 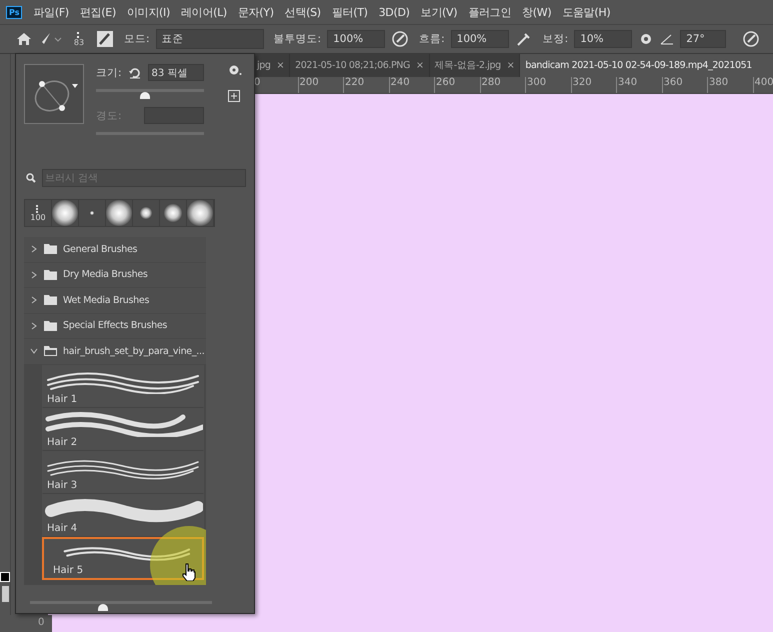 I want to click on menu-item: 선택(S), so click(x=302, y=12).